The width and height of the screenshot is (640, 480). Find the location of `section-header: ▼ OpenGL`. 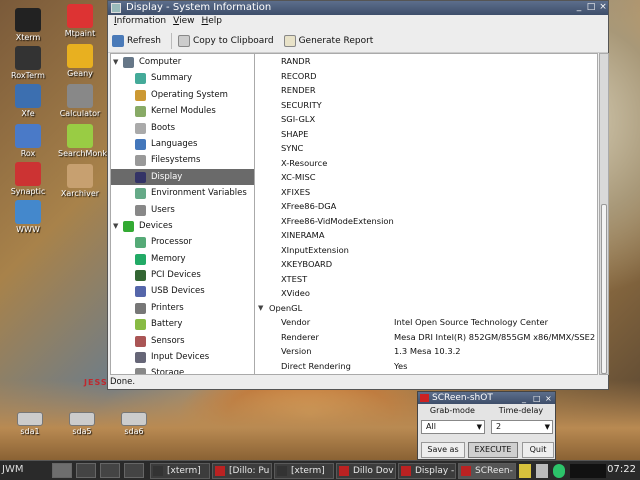

section-header: ▼ OpenGL is located at coordinates (426, 308).